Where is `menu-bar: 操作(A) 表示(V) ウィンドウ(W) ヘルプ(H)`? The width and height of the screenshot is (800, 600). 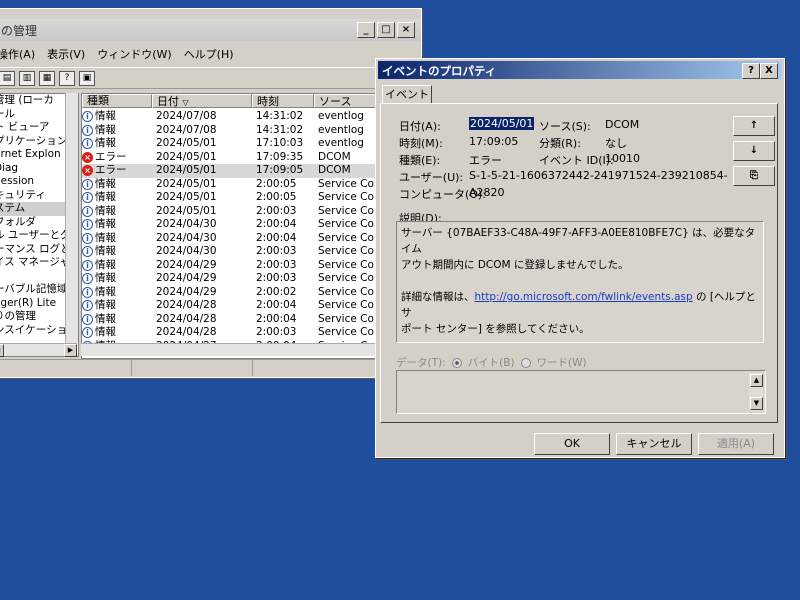
menu-bar: 操作(A) 表示(V) ウィンドウ(W) ヘルプ(H) is located at coordinates (120, 54).